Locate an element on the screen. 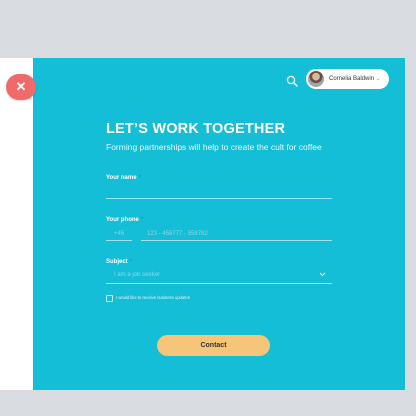 This screenshot has width=416, height=416. page-title: LET’S WORK TOGETHER is located at coordinates (196, 129).